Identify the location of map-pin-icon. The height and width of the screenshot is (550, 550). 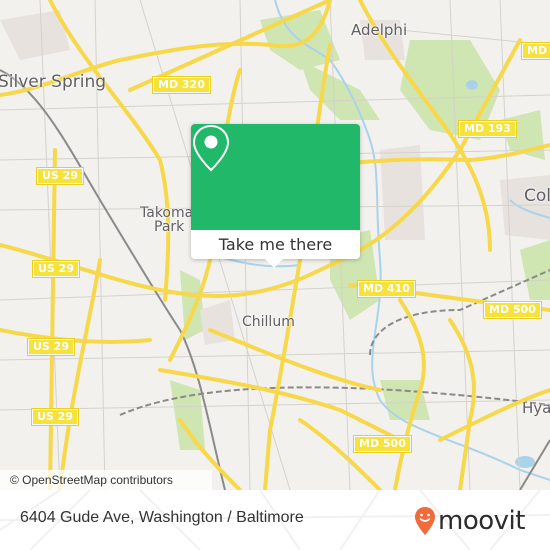
(211, 148).